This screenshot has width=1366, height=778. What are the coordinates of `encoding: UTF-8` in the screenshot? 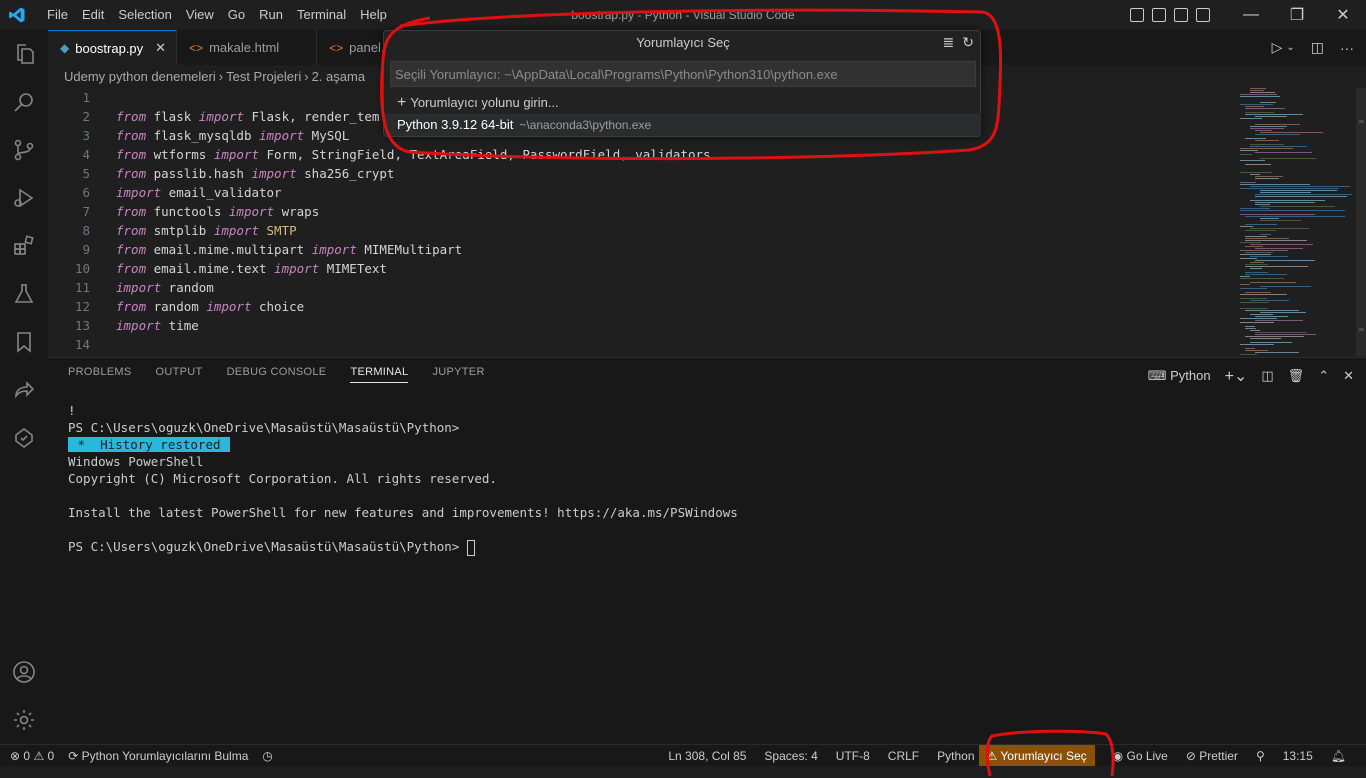 It's located at (853, 756).